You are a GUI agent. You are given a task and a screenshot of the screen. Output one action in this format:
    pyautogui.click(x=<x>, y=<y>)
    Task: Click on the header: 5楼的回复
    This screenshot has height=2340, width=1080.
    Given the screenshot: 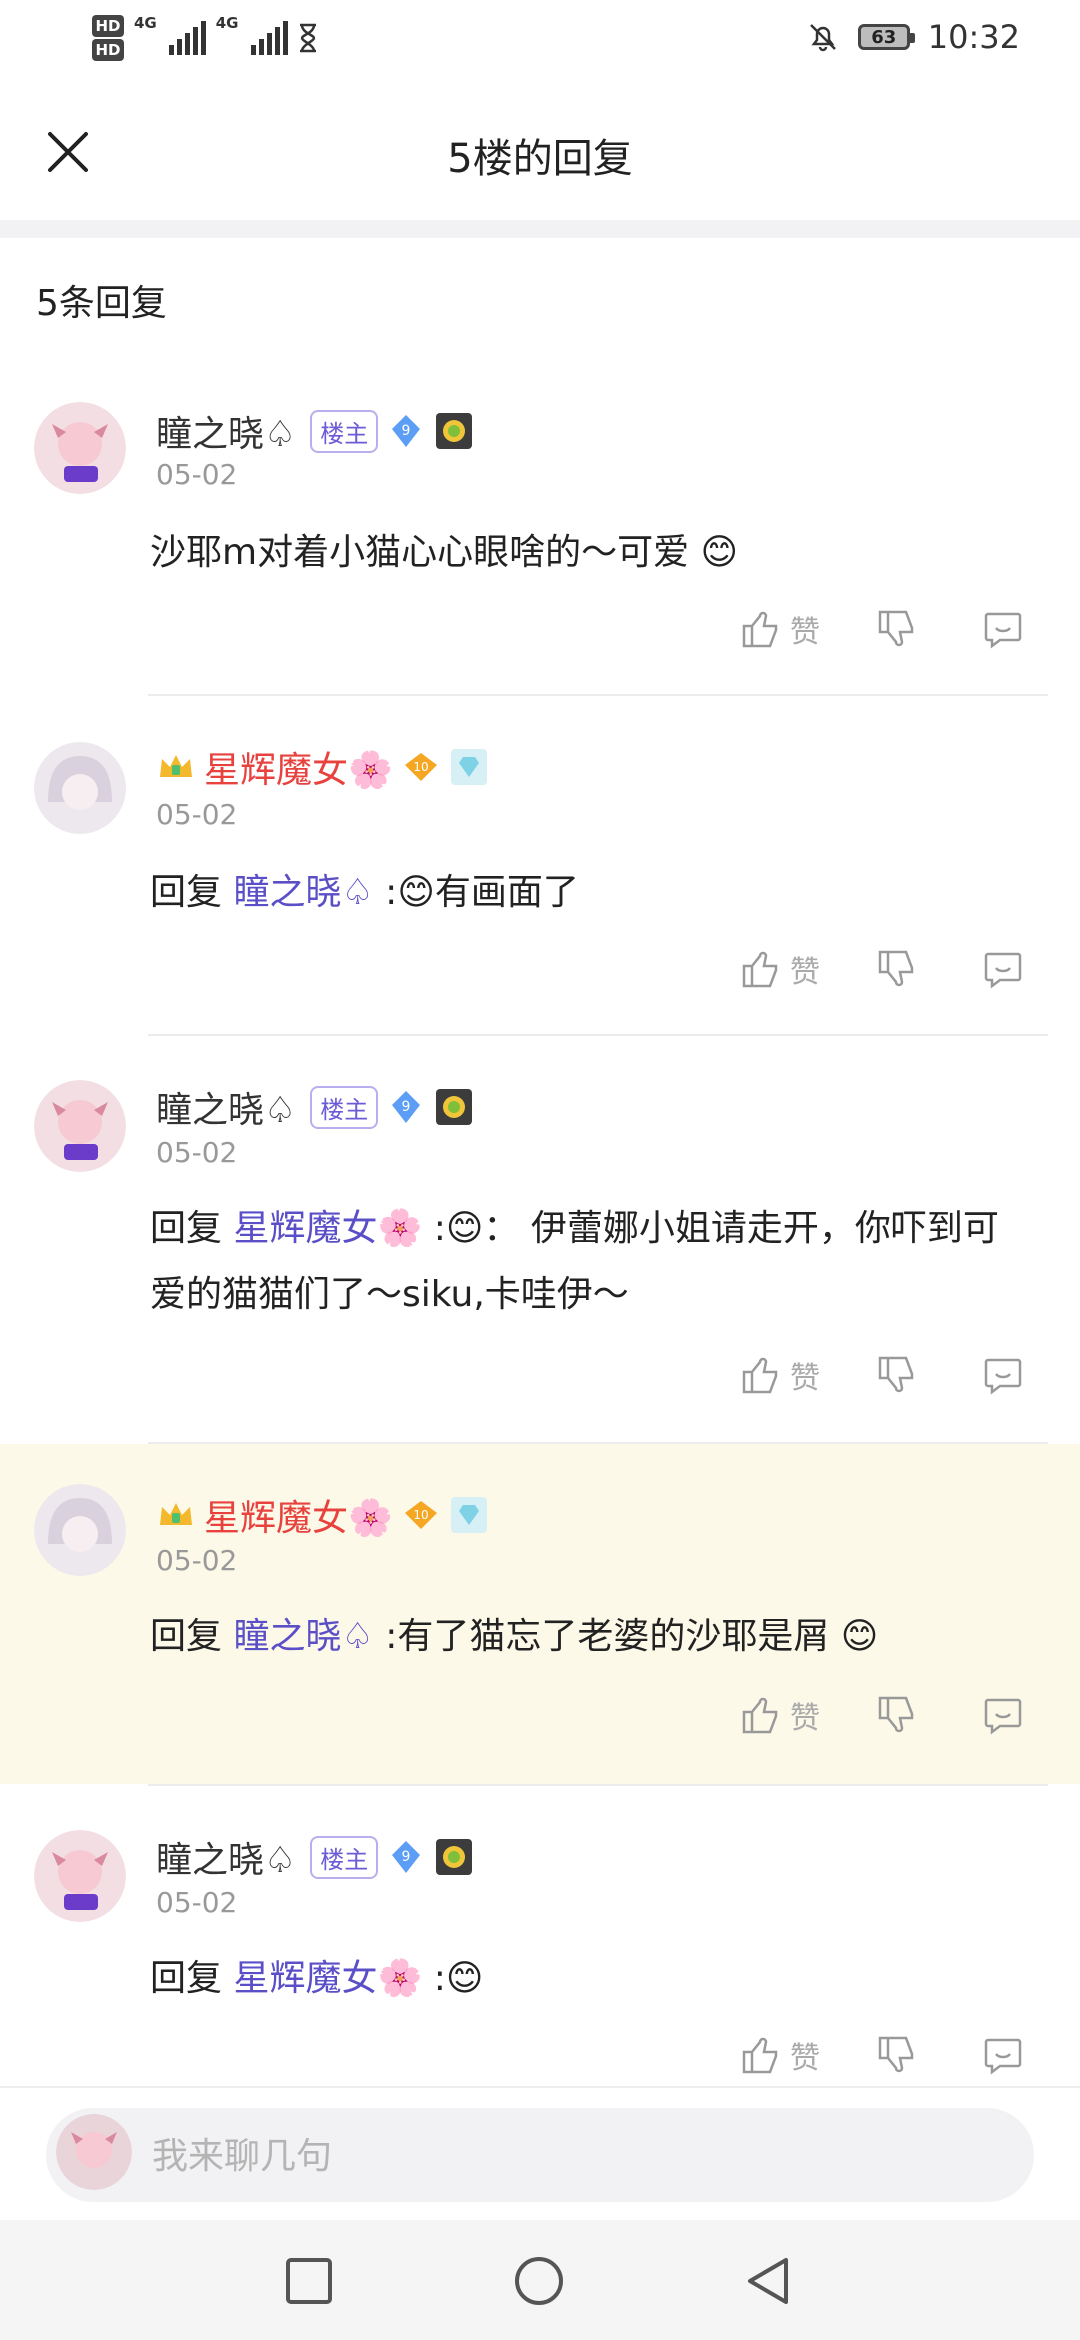 What is the action you would take?
    pyautogui.click(x=540, y=153)
    